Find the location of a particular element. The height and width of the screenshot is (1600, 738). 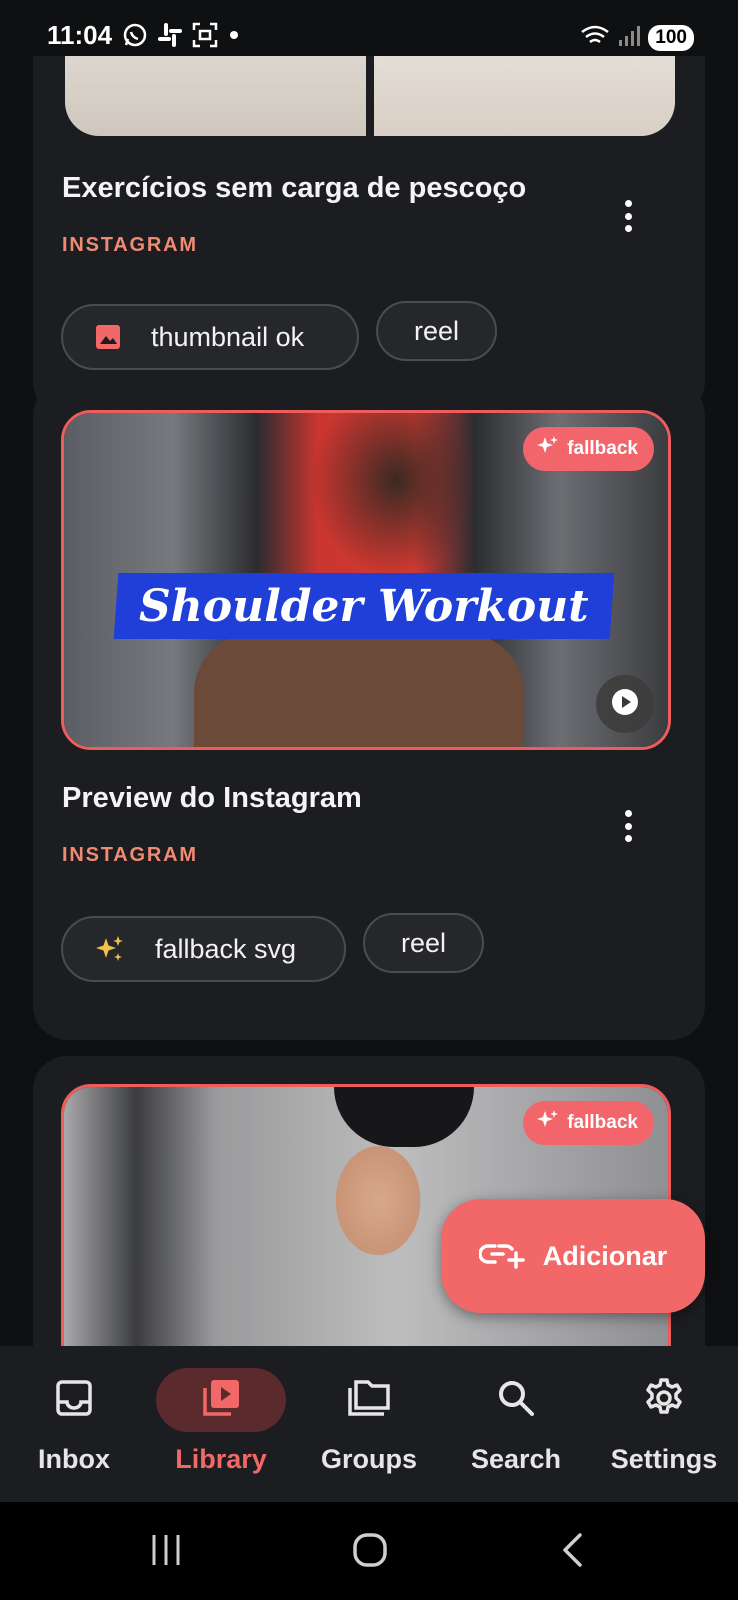

media-banner: Shoulder Workout is located at coordinates (364, 606).